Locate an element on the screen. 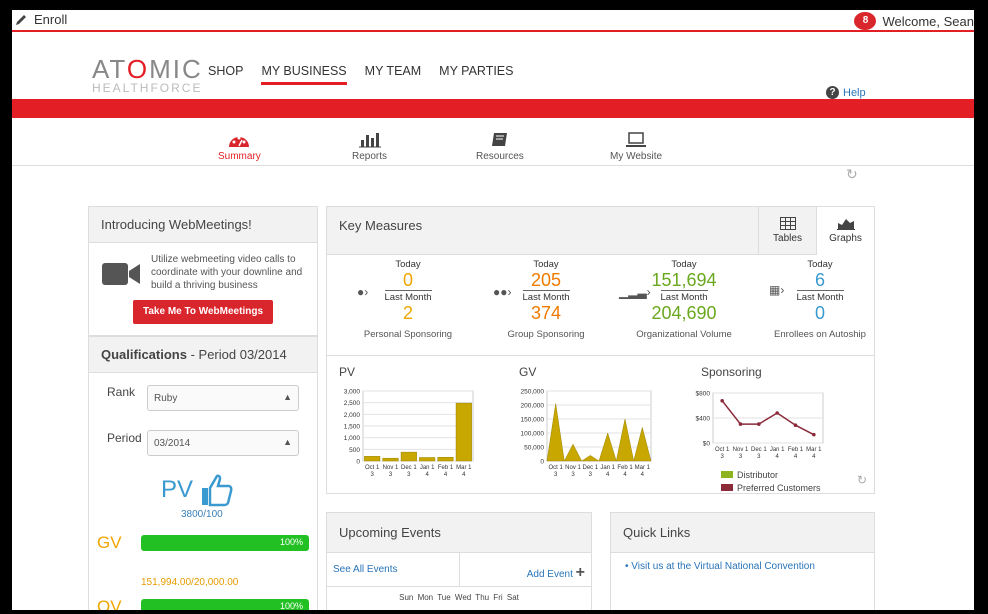 This screenshot has width=988, height=614. chart-title-pv: PV is located at coordinates (347, 372).